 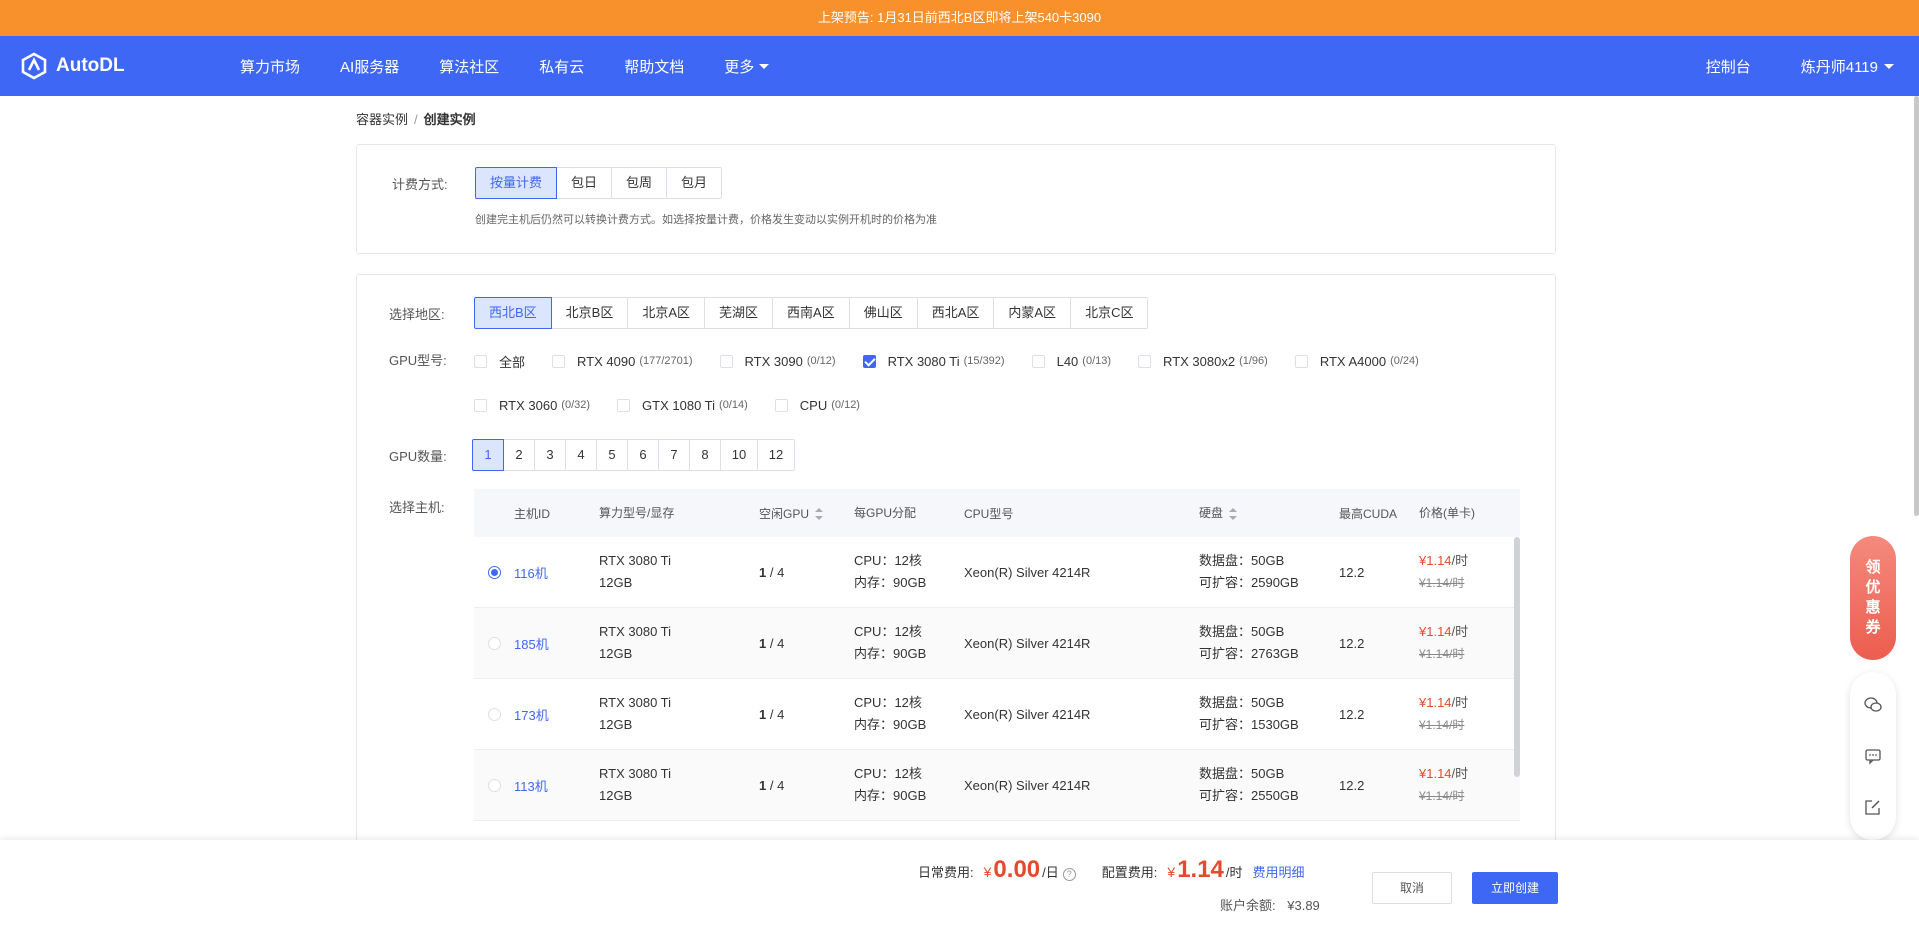 What do you see at coordinates (654, 66) in the screenshot?
I see `nav-item-5: 帮助文档` at bounding box center [654, 66].